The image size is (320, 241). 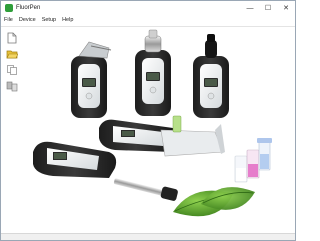 I want to click on device-transfer-icon, so click(x=12, y=86).